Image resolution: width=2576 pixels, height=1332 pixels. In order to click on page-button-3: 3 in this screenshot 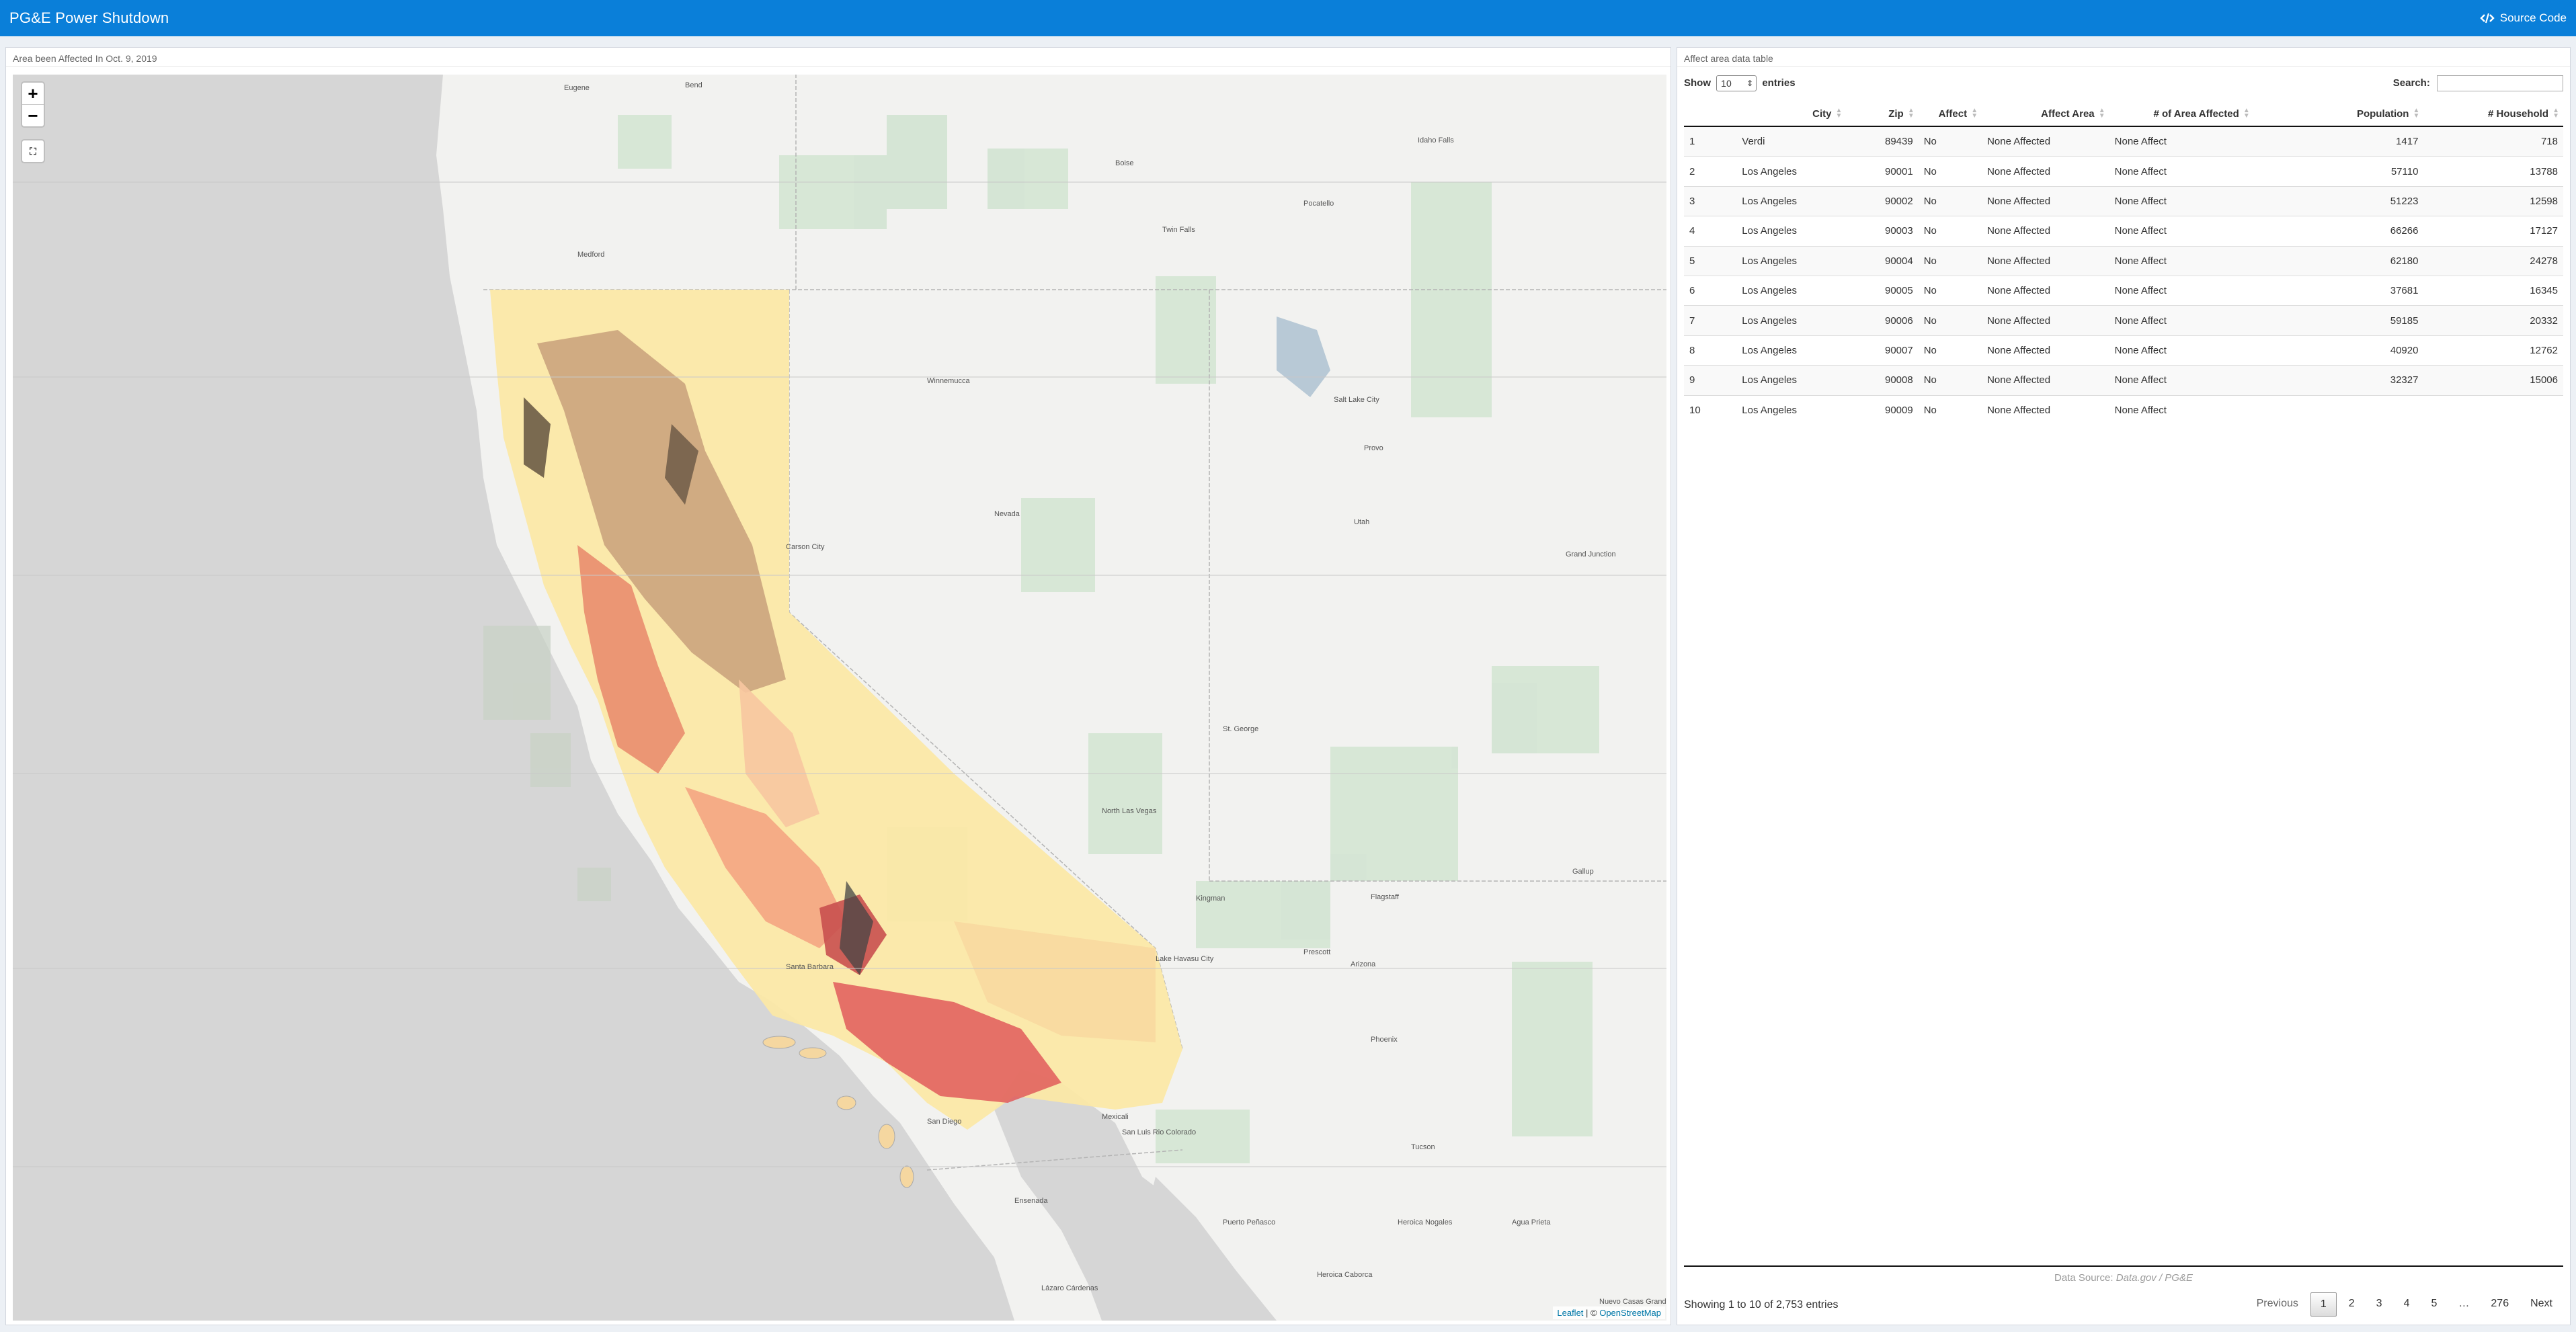, I will do `click(2379, 1304)`.